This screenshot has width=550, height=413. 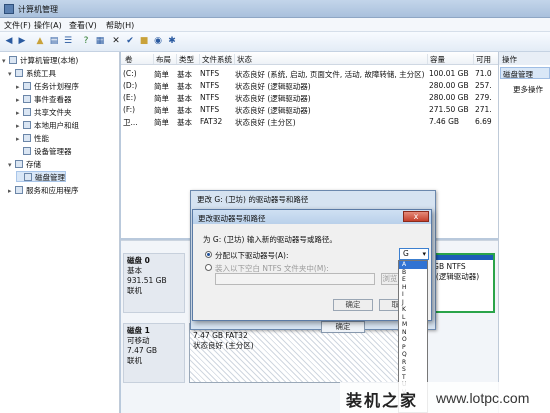 I want to click on assign-letter-radio, so click(x=208, y=254).